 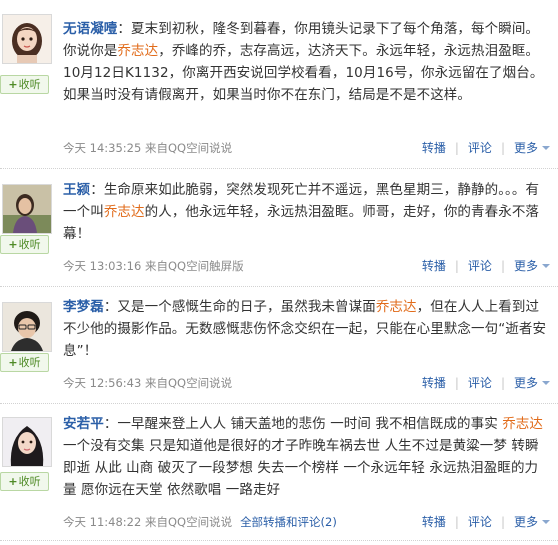 What do you see at coordinates (153, 266) in the screenshot?
I see `post-time: 今天 13:03:16 来自QQ空间触屏版` at bounding box center [153, 266].